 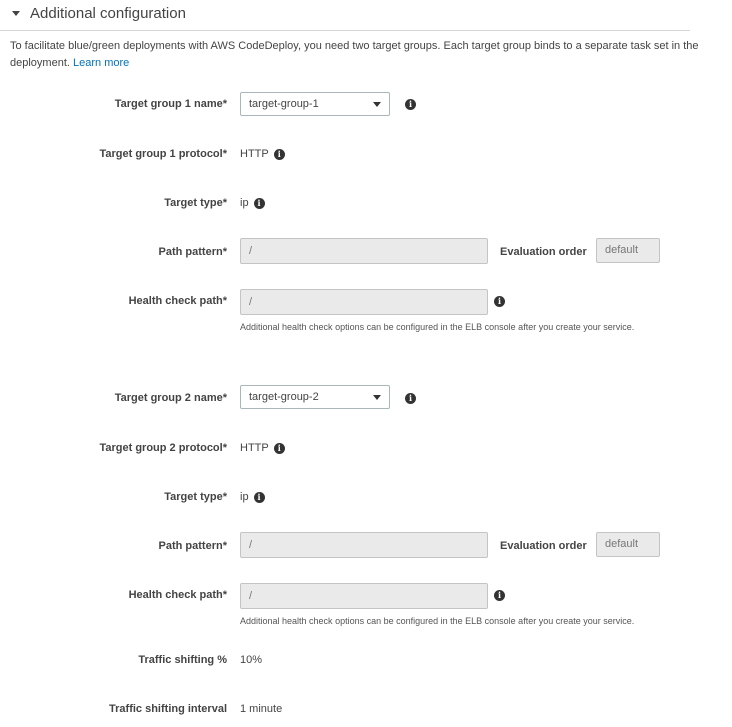 What do you see at coordinates (192, 546) in the screenshot?
I see `tg2-path-label: Path pattern*` at bounding box center [192, 546].